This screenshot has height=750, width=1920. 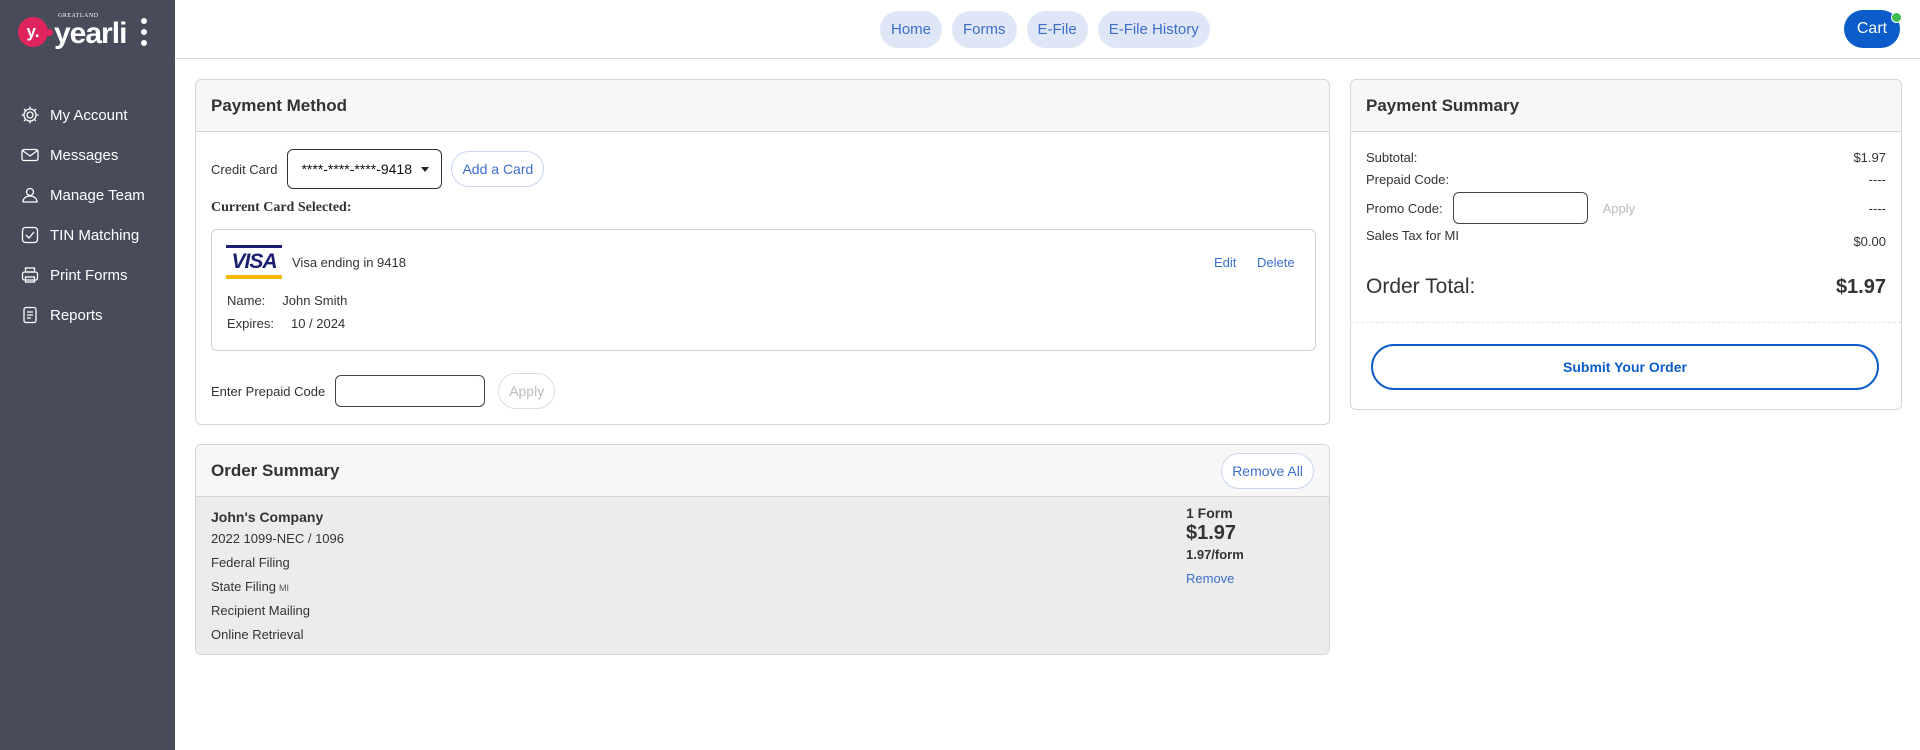 What do you see at coordinates (257, 634) in the screenshot?
I see `order-online-retrieval: Online Retrieval` at bounding box center [257, 634].